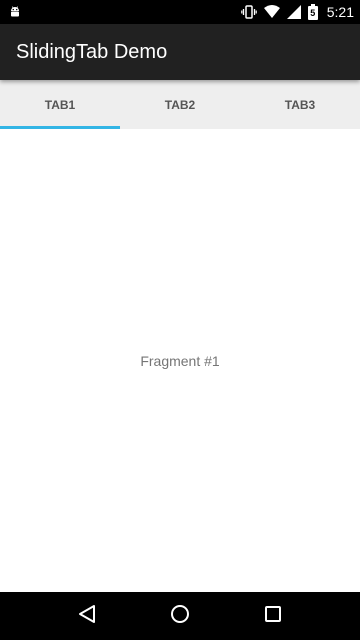 The height and width of the screenshot is (640, 360). I want to click on android-icon, so click(15, 12).